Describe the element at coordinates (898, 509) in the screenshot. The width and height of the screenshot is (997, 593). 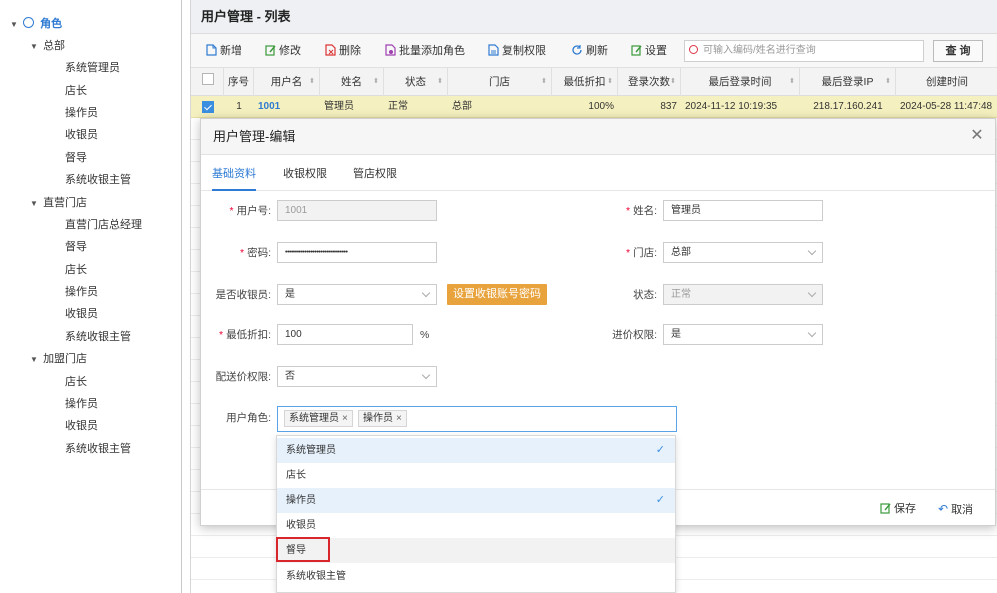
I see `save-button: 保存` at that location.